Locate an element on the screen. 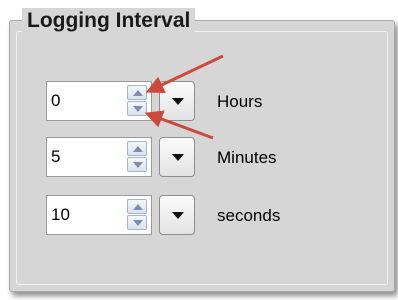  minutes-label: Minutes is located at coordinates (247, 157).